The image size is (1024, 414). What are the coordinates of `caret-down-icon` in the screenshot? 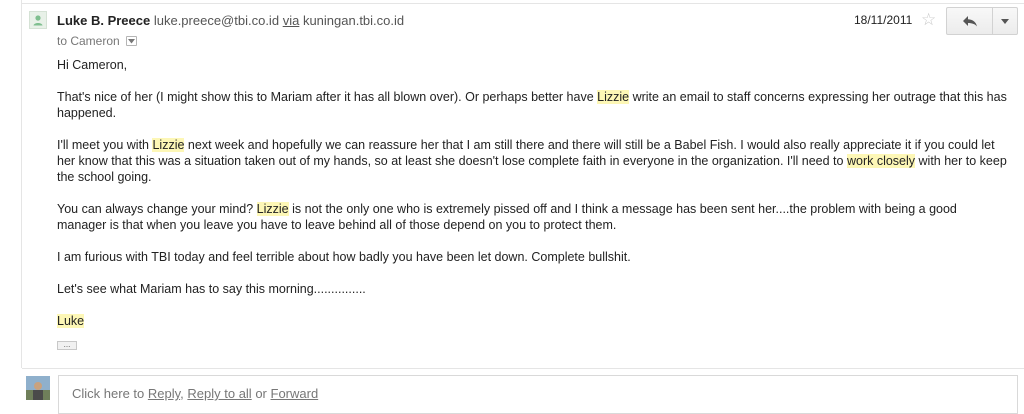 It's located at (131, 40).